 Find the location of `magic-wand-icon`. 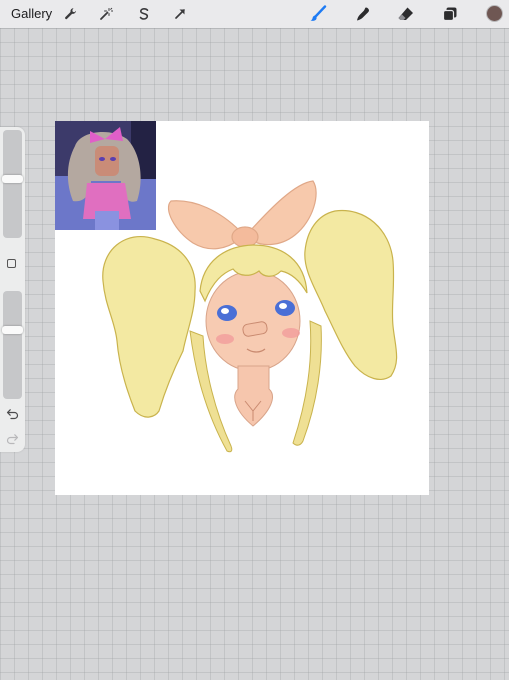

magic-wand-icon is located at coordinates (106, 14).